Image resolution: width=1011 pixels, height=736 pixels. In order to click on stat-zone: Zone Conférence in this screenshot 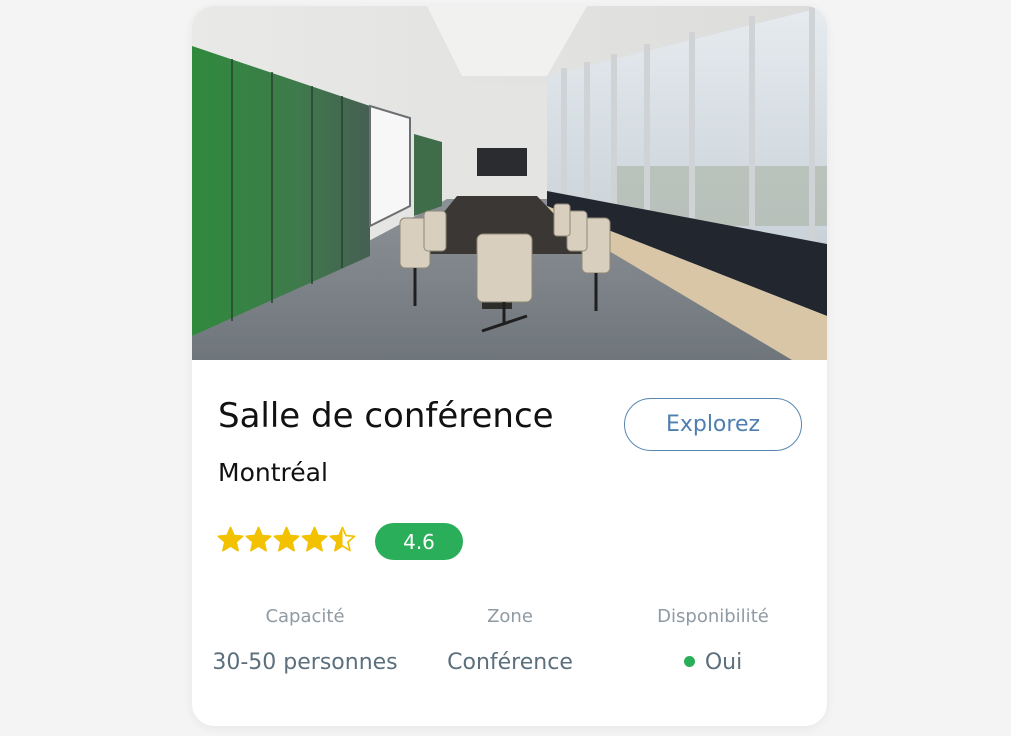, I will do `click(510, 640)`.